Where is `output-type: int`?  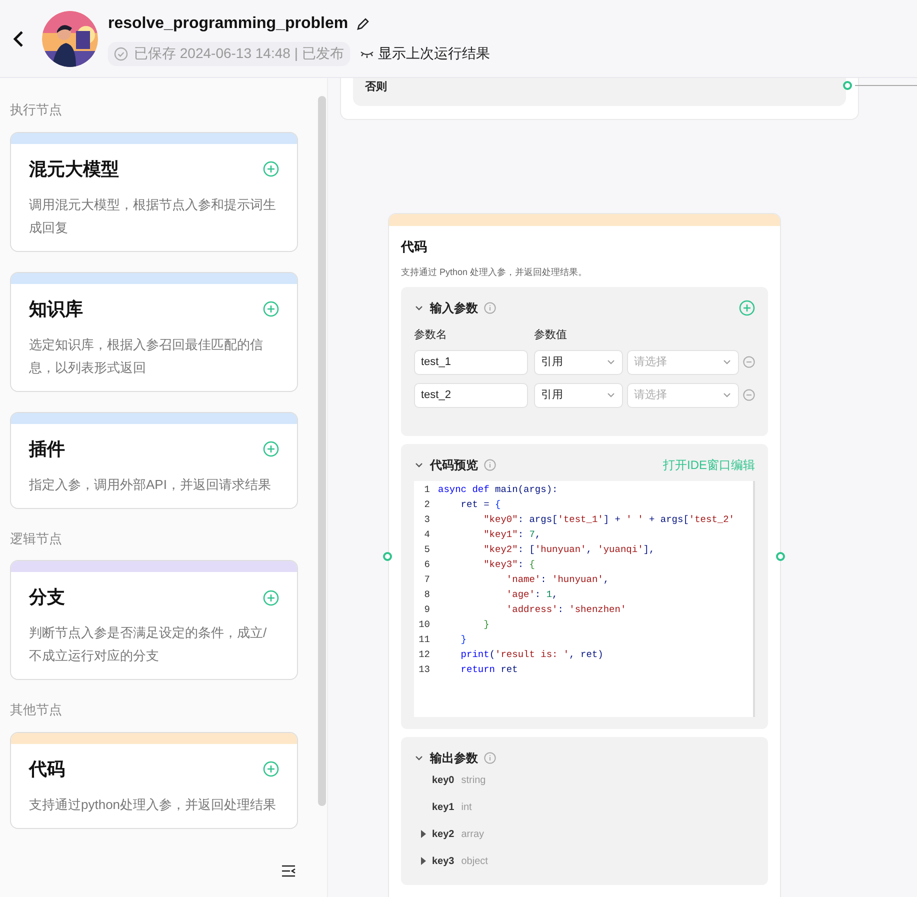 output-type: int is located at coordinates (466, 807).